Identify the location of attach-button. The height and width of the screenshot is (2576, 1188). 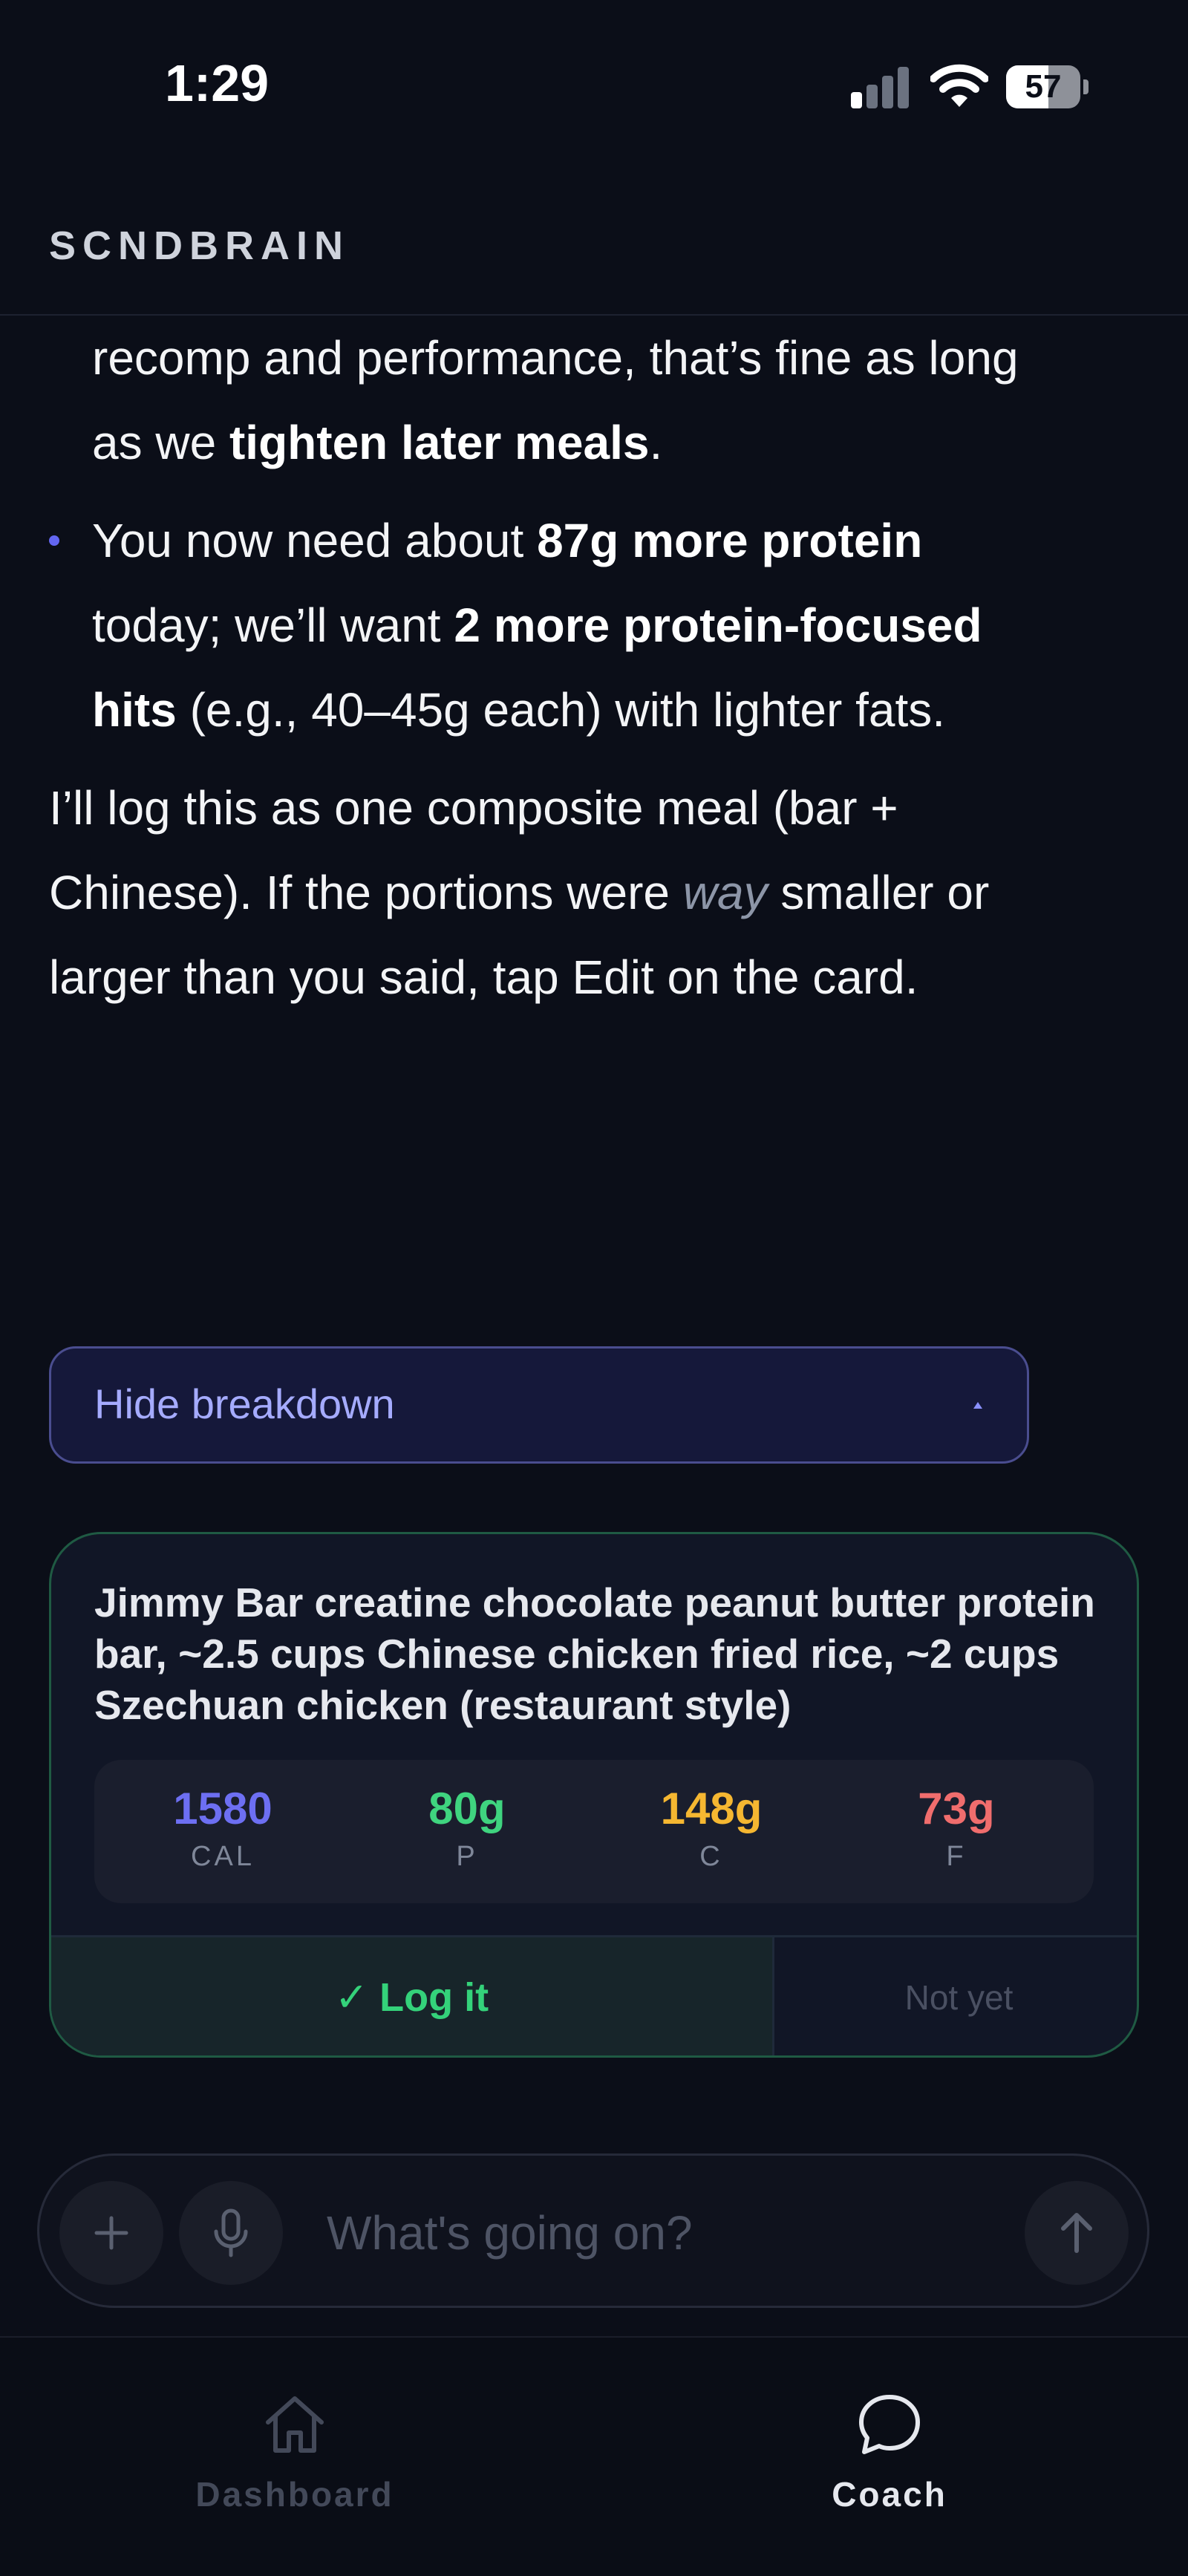
(111, 2233).